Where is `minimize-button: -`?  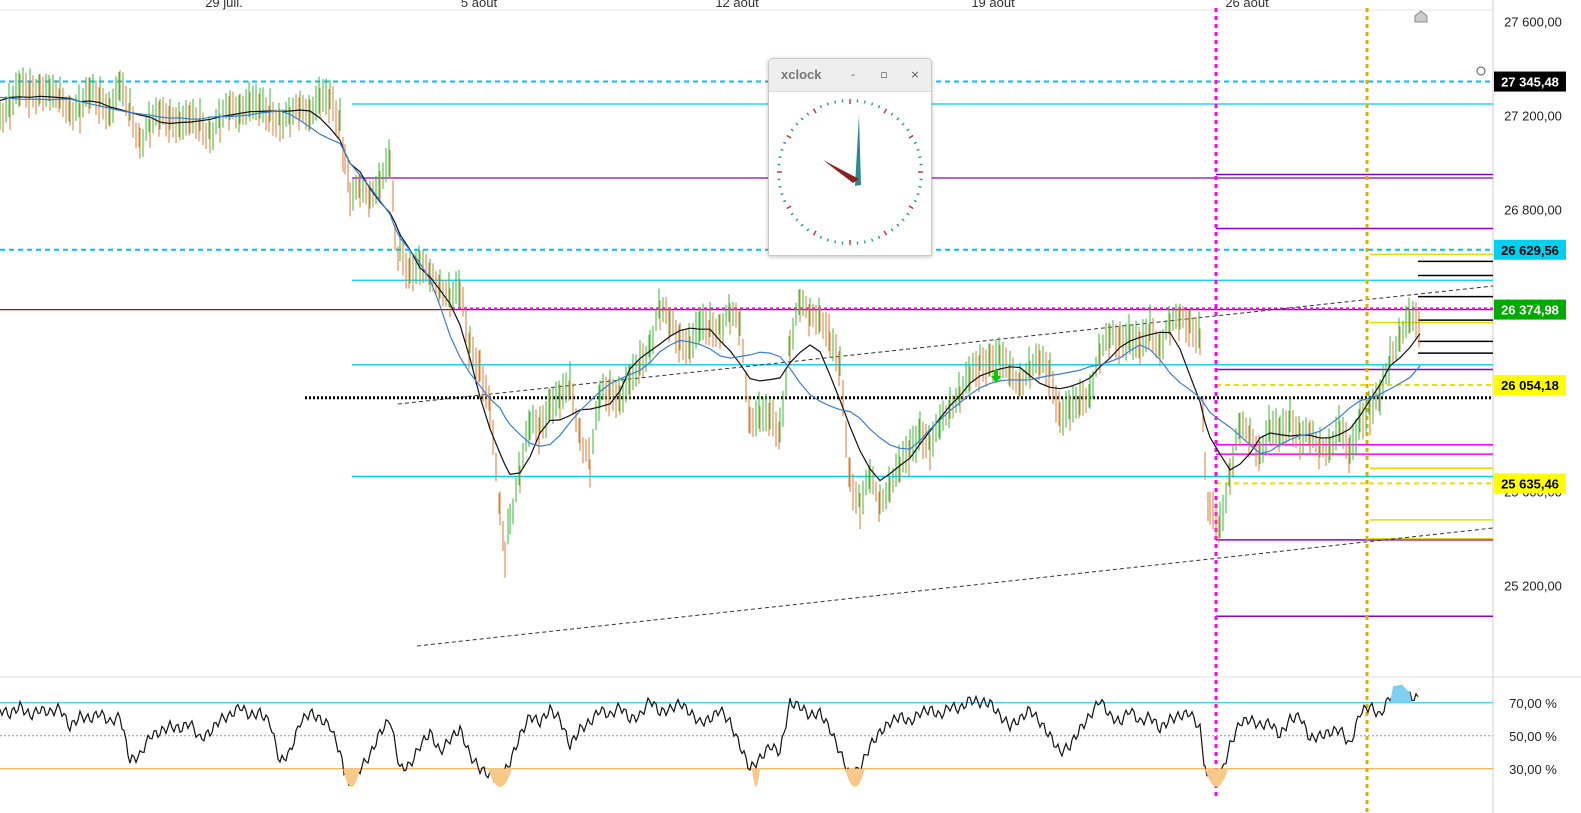
minimize-button: - is located at coordinates (853, 75).